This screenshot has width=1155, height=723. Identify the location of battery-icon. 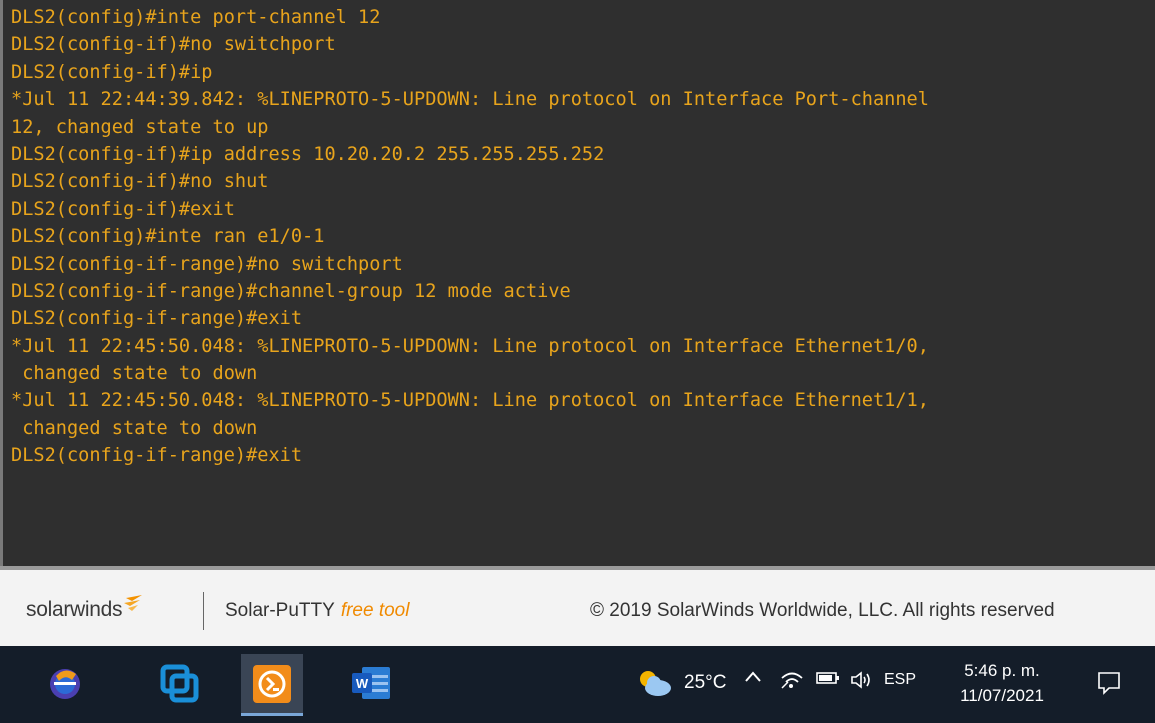
(828, 678).